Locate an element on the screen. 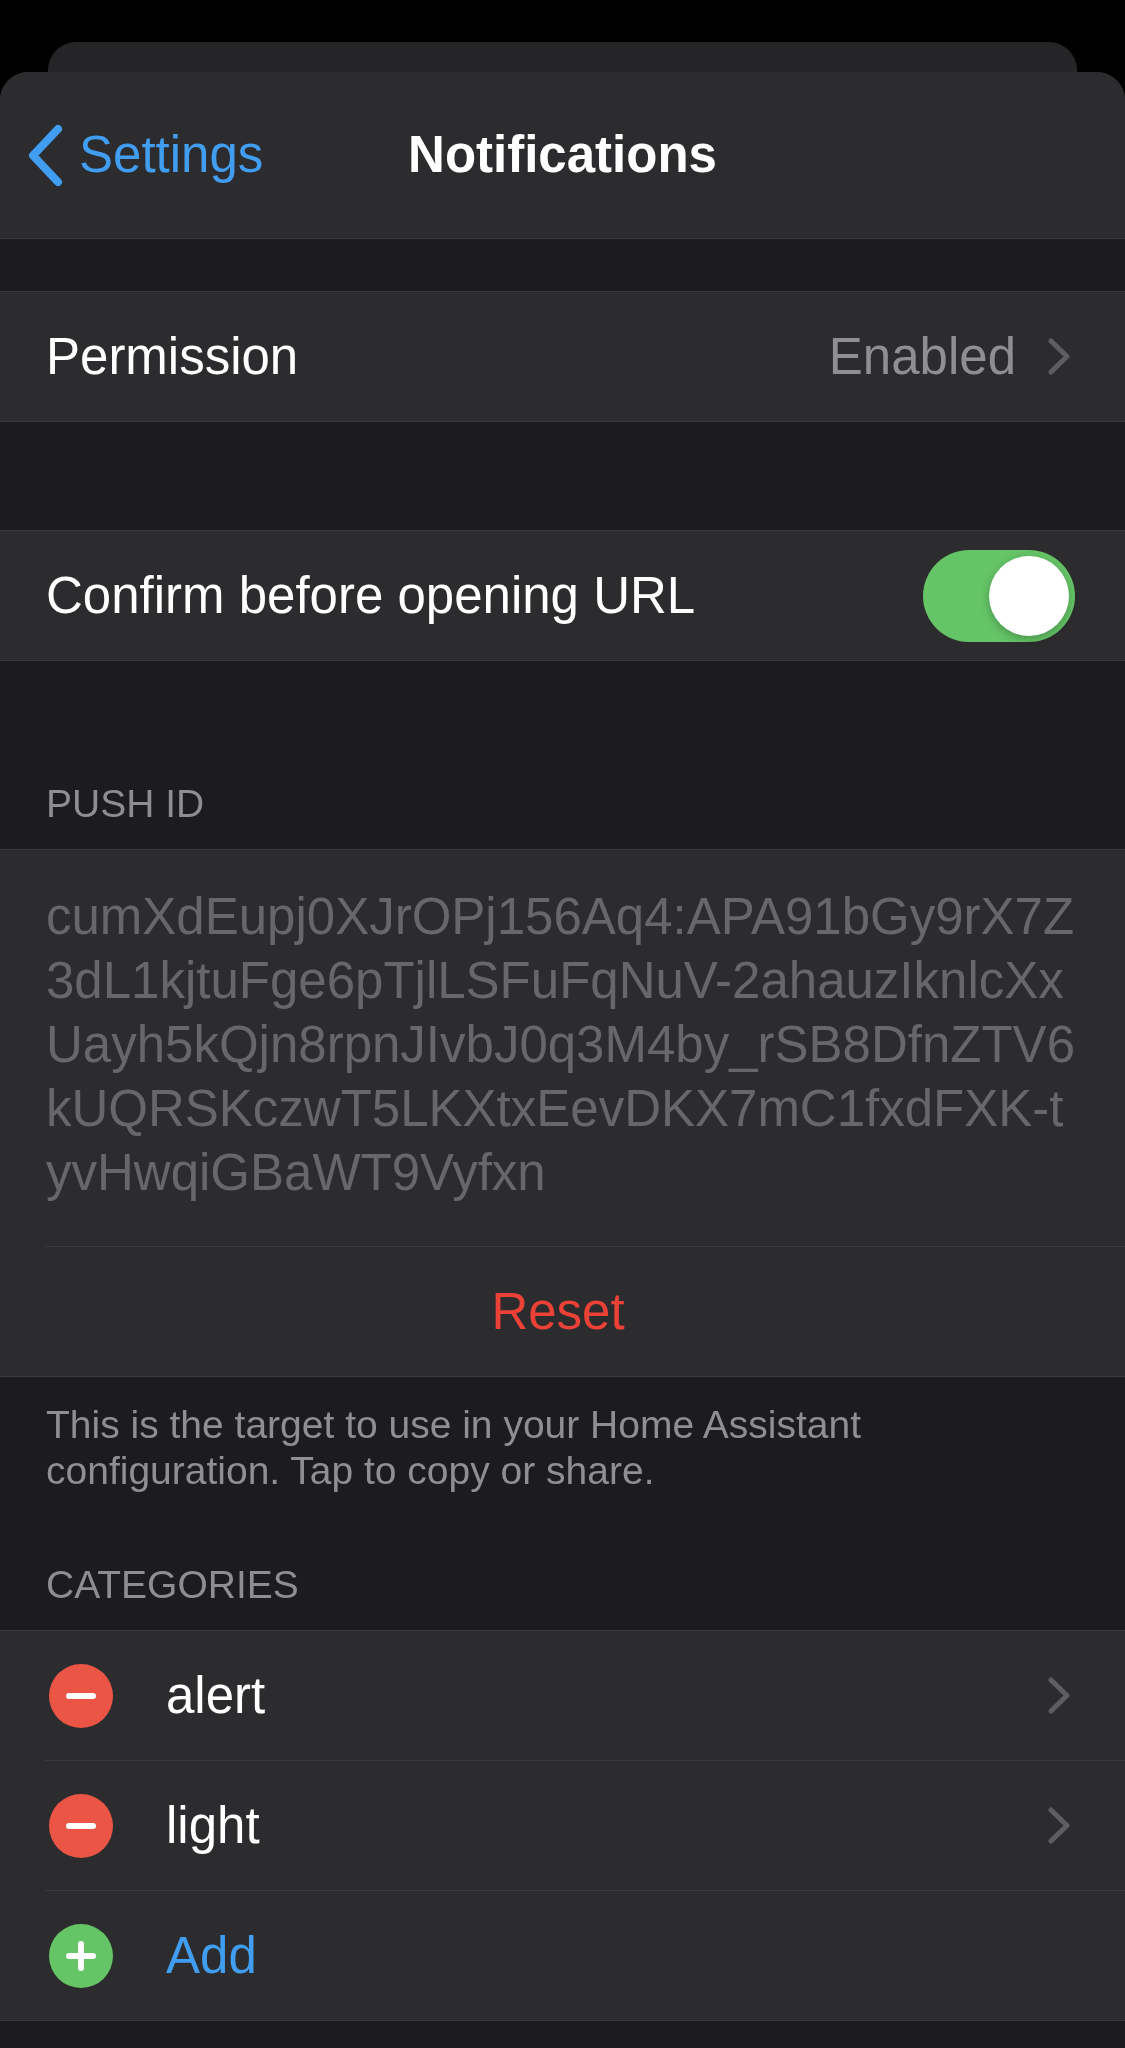 The image size is (1125, 2048). list-row: light is located at coordinates (562, 1825).